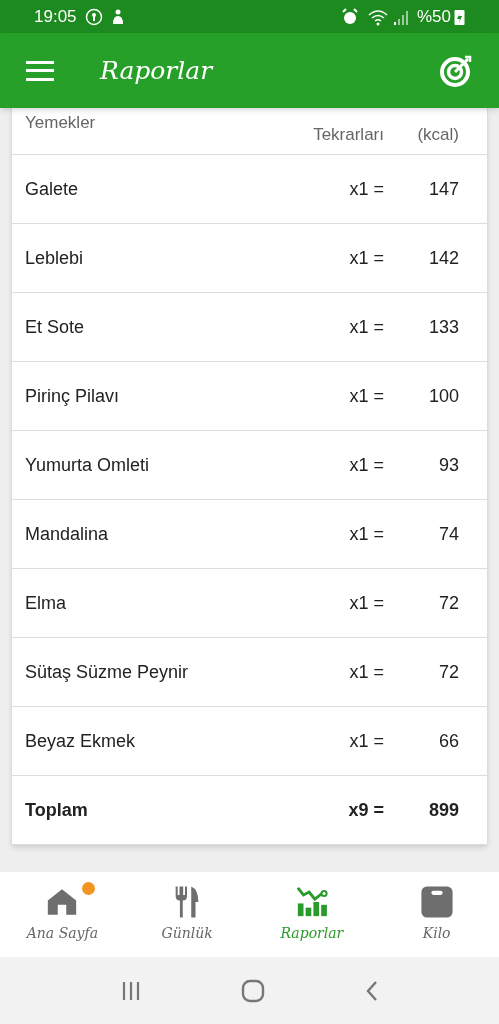  Describe the element at coordinates (187, 902) in the screenshot. I see `fork-knife-icon` at that location.